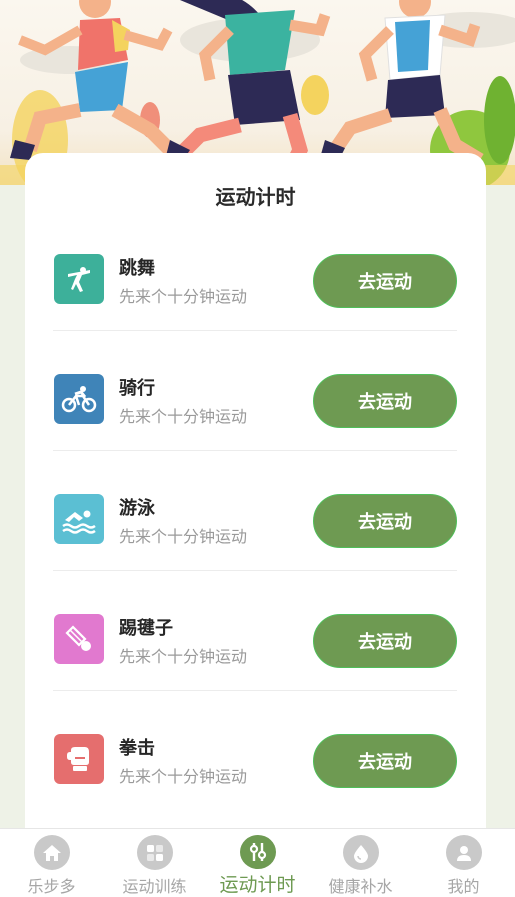  What do you see at coordinates (360, 852) in the screenshot?
I see `water-drop-icon` at bounding box center [360, 852].